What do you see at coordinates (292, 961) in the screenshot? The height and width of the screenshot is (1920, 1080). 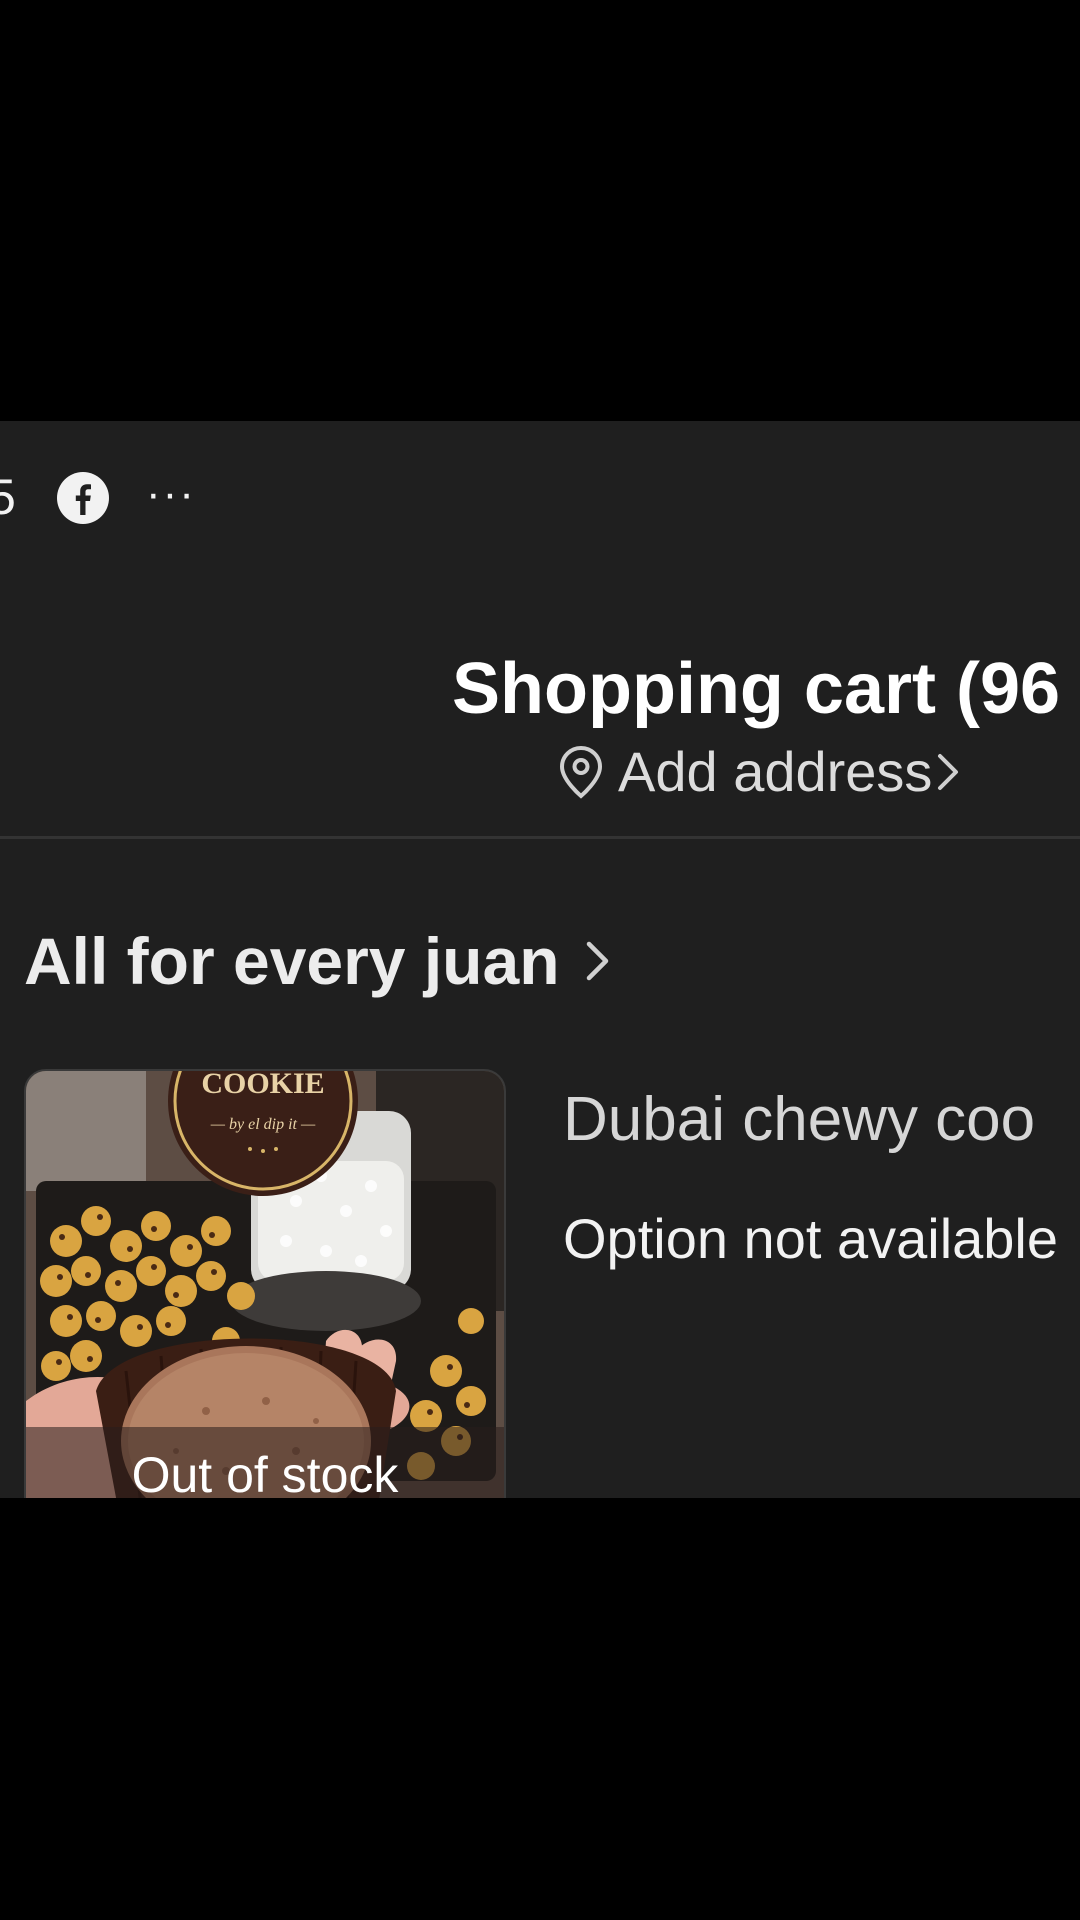 I see `store-name: All for every juan` at bounding box center [292, 961].